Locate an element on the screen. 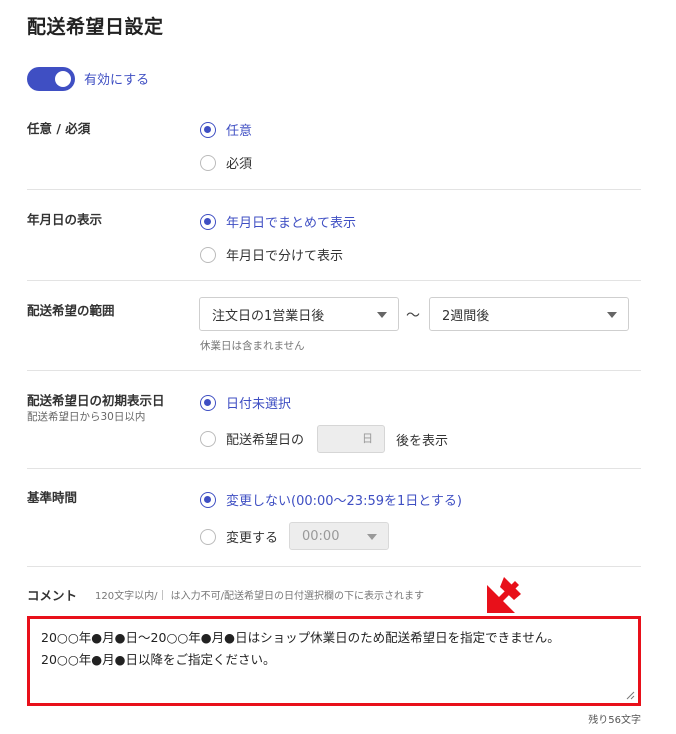 This screenshot has width=676, height=734. radio-days-after-label: 配送希望日の is located at coordinates (265, 440).